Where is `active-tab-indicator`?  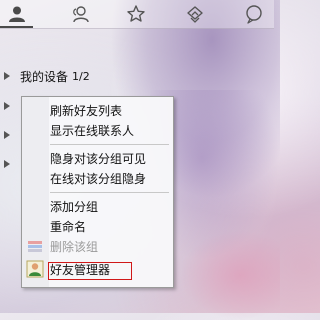 active-tab-indicator is located at coordinates (16, 27).